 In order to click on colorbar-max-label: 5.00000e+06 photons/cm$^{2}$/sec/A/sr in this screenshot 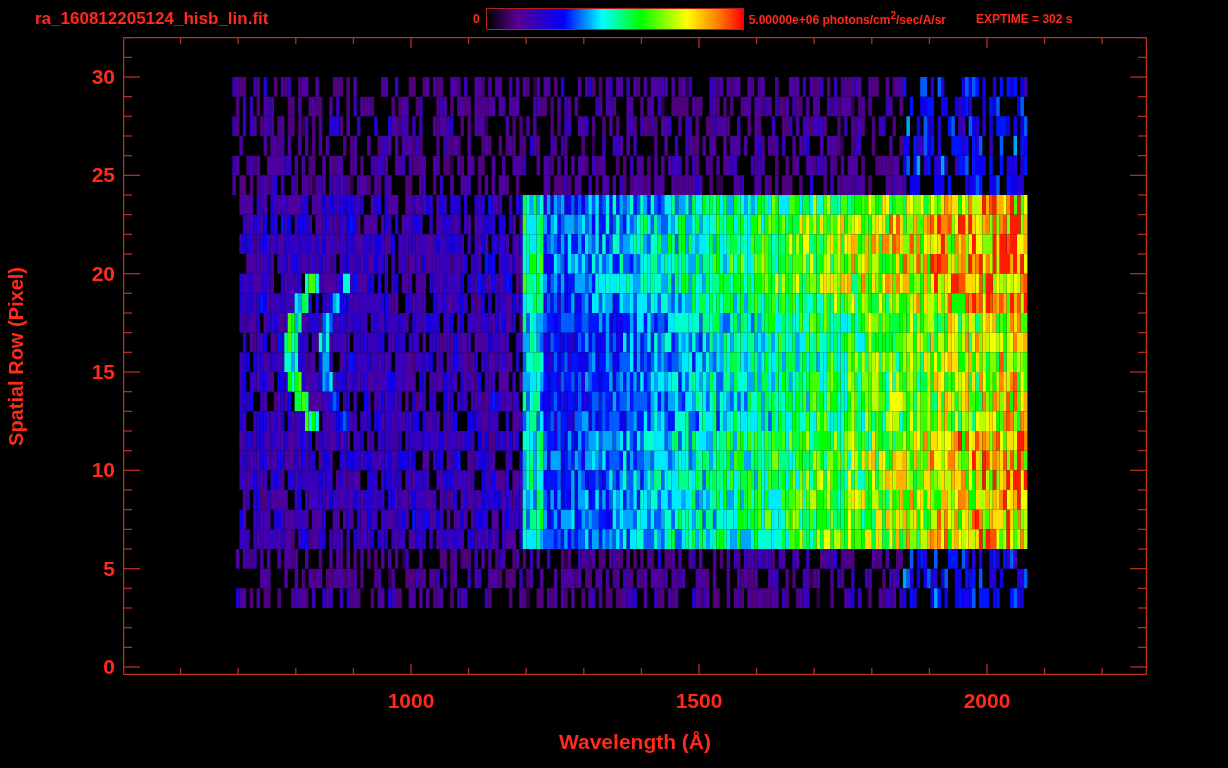, I will do `click(847, 18)`.